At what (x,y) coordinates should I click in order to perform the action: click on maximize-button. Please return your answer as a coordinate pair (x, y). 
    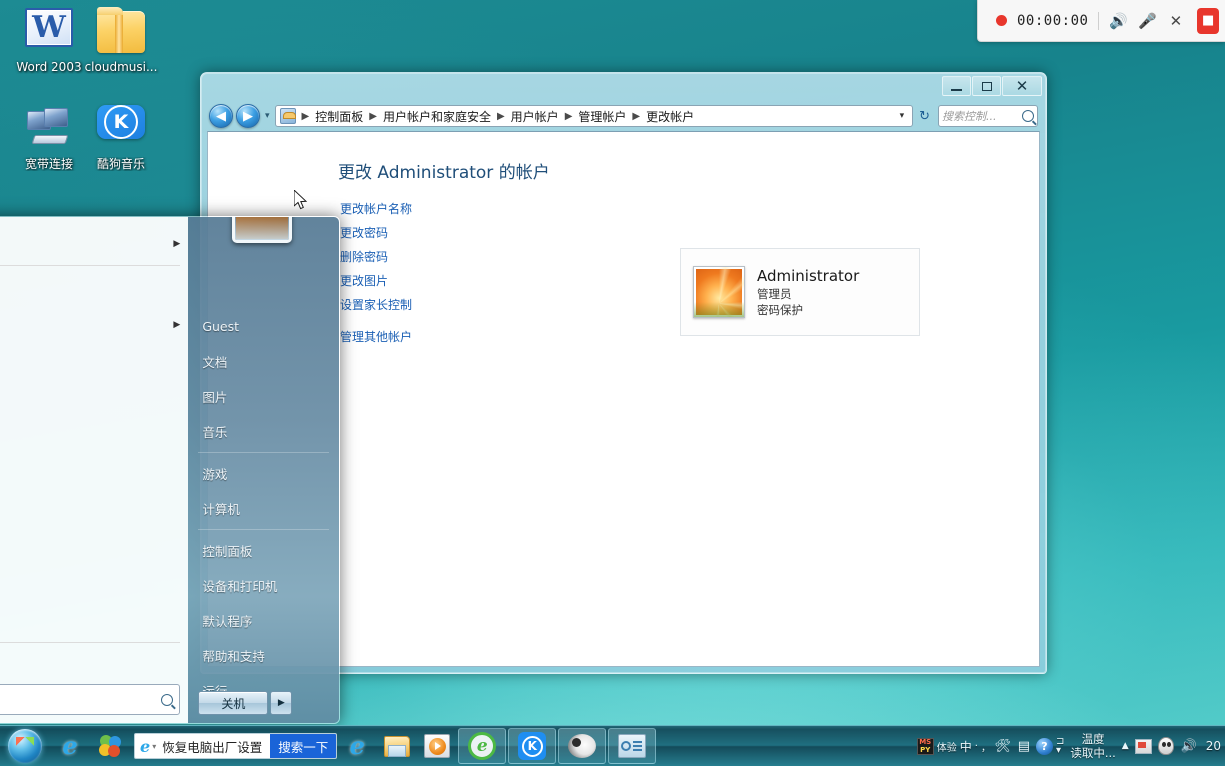
    Looking at the image, I should click on (986, 86).